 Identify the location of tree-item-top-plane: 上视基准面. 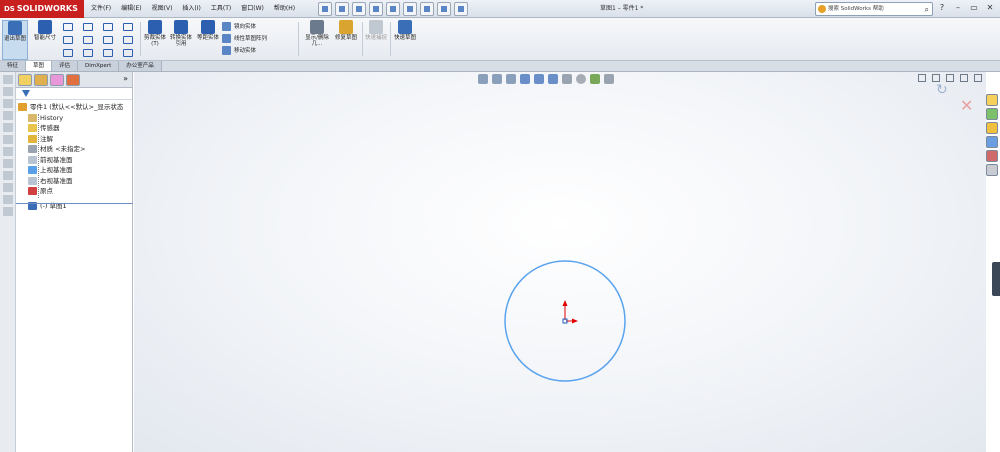
(74, 170).